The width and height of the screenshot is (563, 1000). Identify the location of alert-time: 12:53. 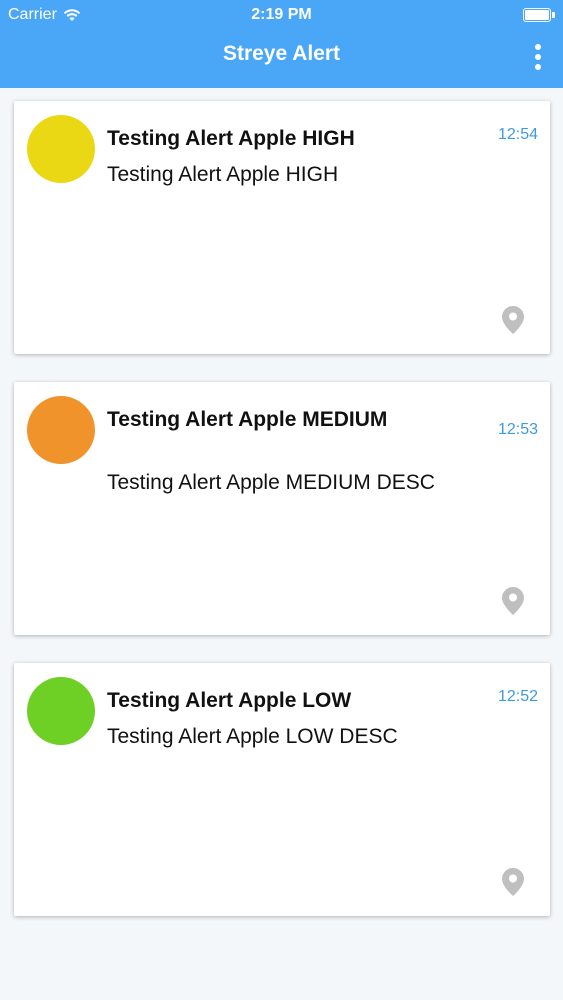
(517, 429).